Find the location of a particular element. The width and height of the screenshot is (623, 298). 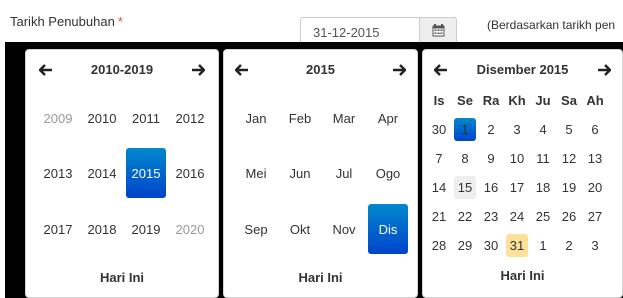

weekday-header: Se is located at coordinates (465, 100).